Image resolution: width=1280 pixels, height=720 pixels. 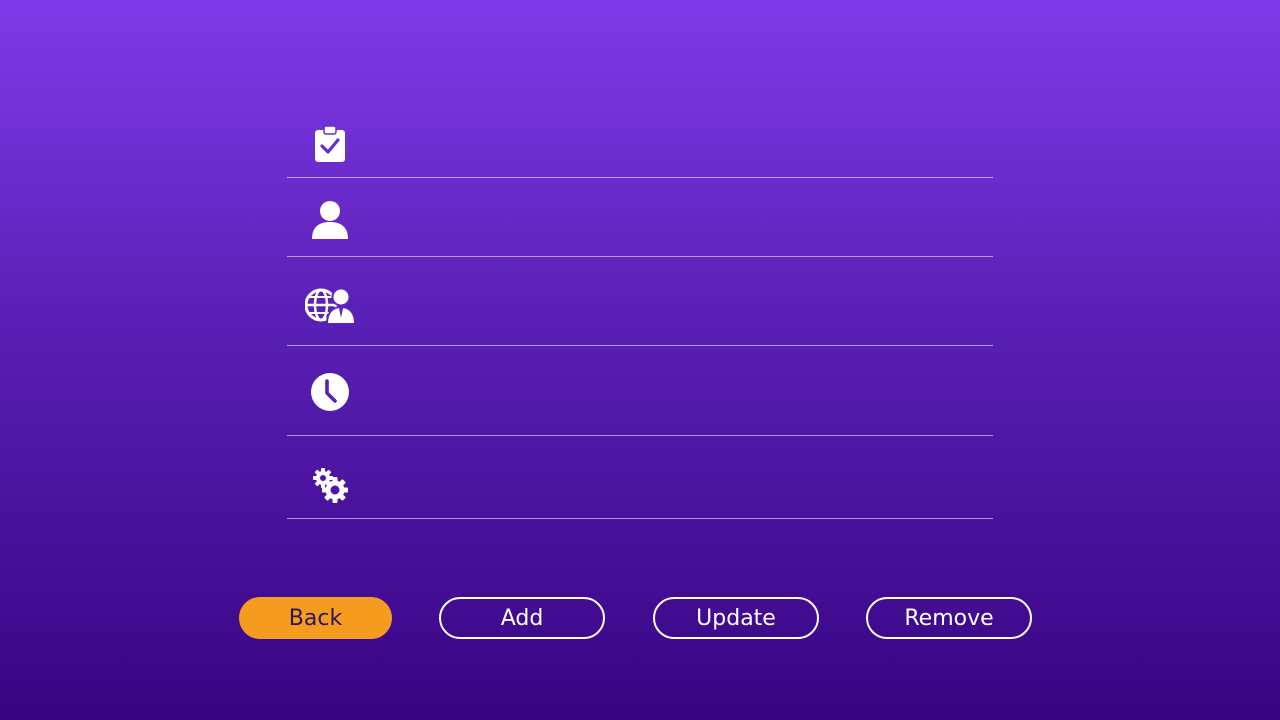 What do you see at coordinates (949, 618) in the screenshot?
I see `remove-button: Remove` at bounding box center [949, 618].